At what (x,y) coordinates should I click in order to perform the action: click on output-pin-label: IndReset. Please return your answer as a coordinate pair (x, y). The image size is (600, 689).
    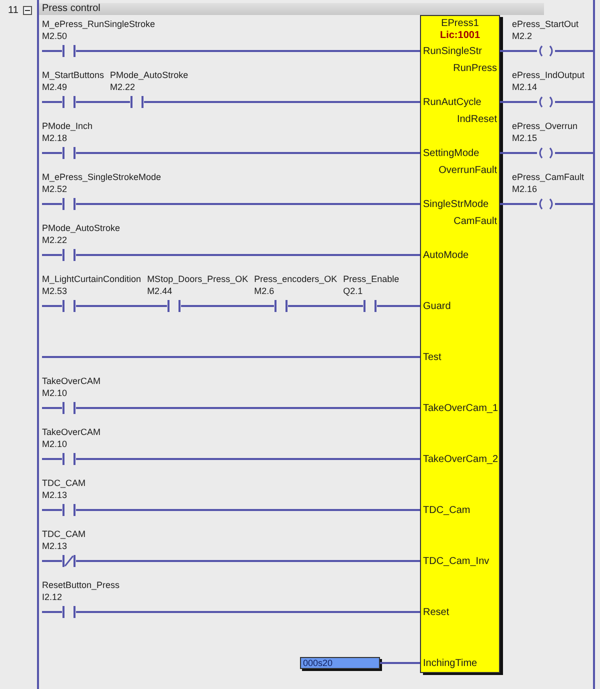
    Looking at the image, I should click on (476, 120).